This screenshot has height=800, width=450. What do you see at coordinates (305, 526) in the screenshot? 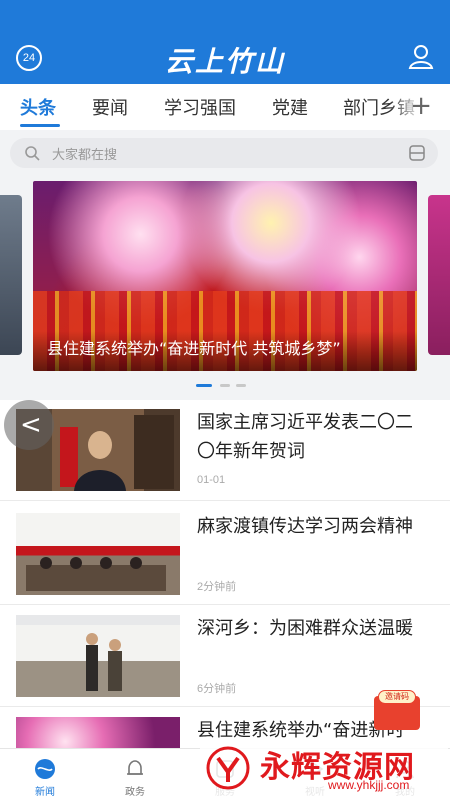
I see `news-title: 麻家渡镇传达学习两会精神` at bounding box center [305, 526].